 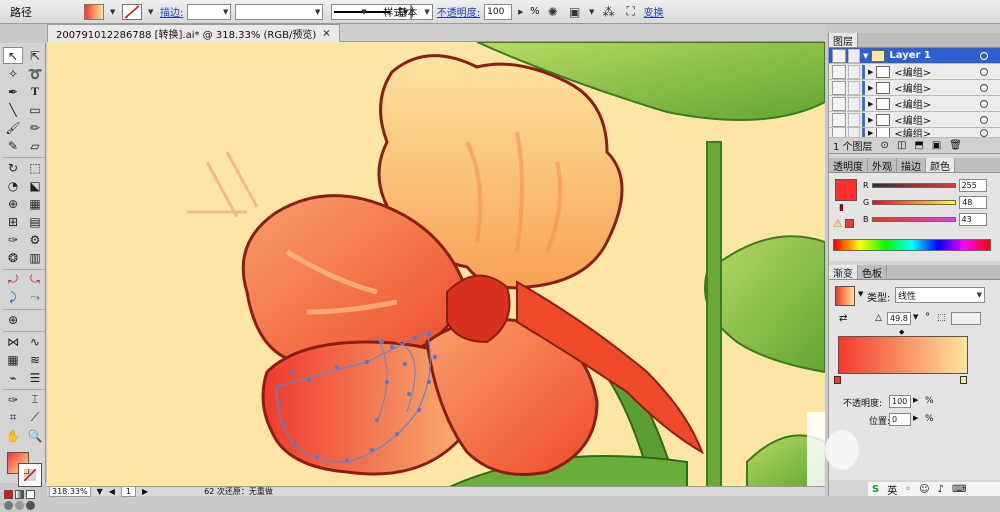 I want to click on stroke-swatch, so click(x=132, y=11).